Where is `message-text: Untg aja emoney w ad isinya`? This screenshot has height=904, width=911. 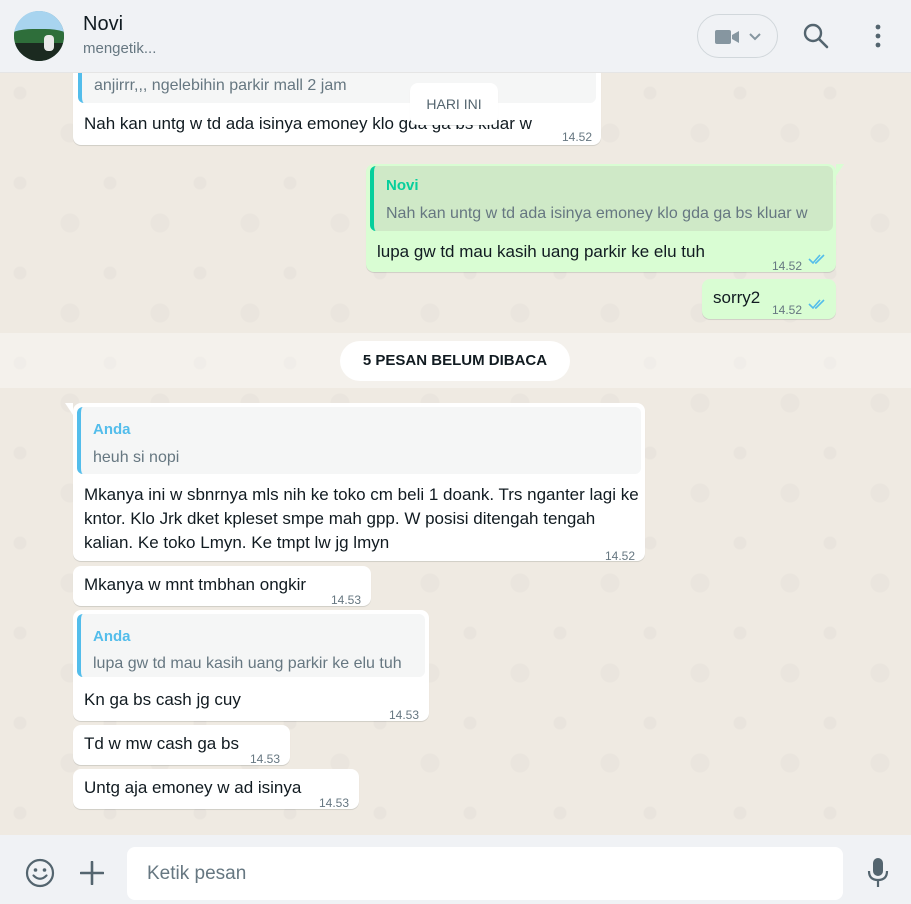
message-text: Untg aja emoney w ad isinya is located at coordinates (193, 787).